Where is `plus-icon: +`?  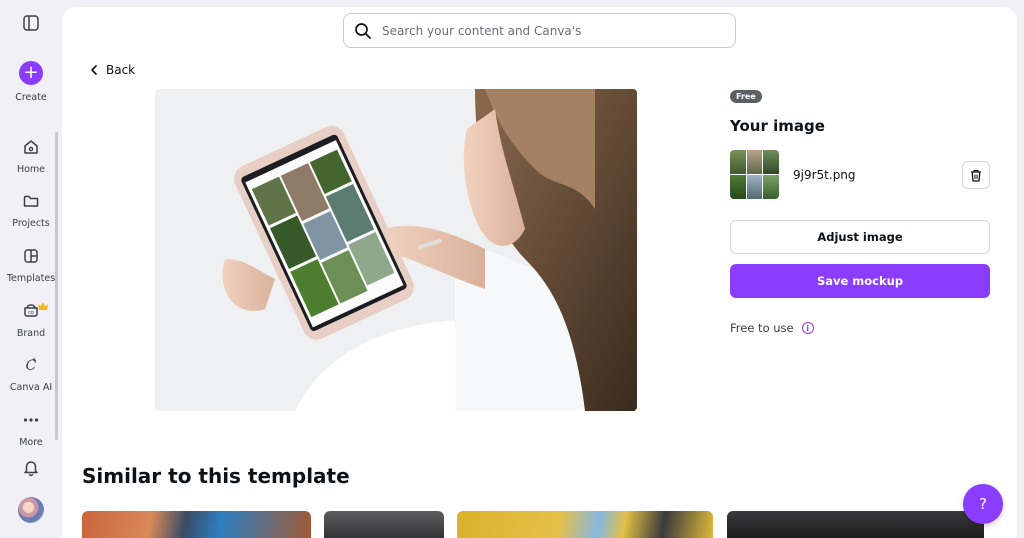 plus-icon: + is located at coordinates (31, 72).